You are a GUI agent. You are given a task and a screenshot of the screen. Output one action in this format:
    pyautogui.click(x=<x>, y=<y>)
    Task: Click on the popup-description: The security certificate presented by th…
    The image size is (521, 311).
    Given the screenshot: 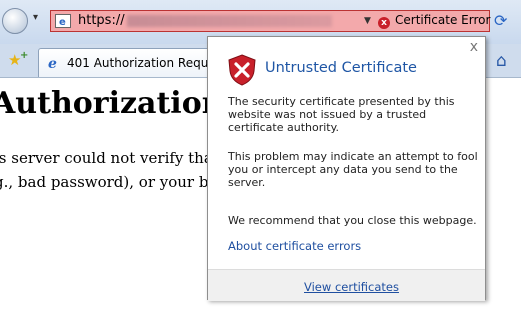 What is the action you would take?
    pyautogui.click(x=341, y=114)
    